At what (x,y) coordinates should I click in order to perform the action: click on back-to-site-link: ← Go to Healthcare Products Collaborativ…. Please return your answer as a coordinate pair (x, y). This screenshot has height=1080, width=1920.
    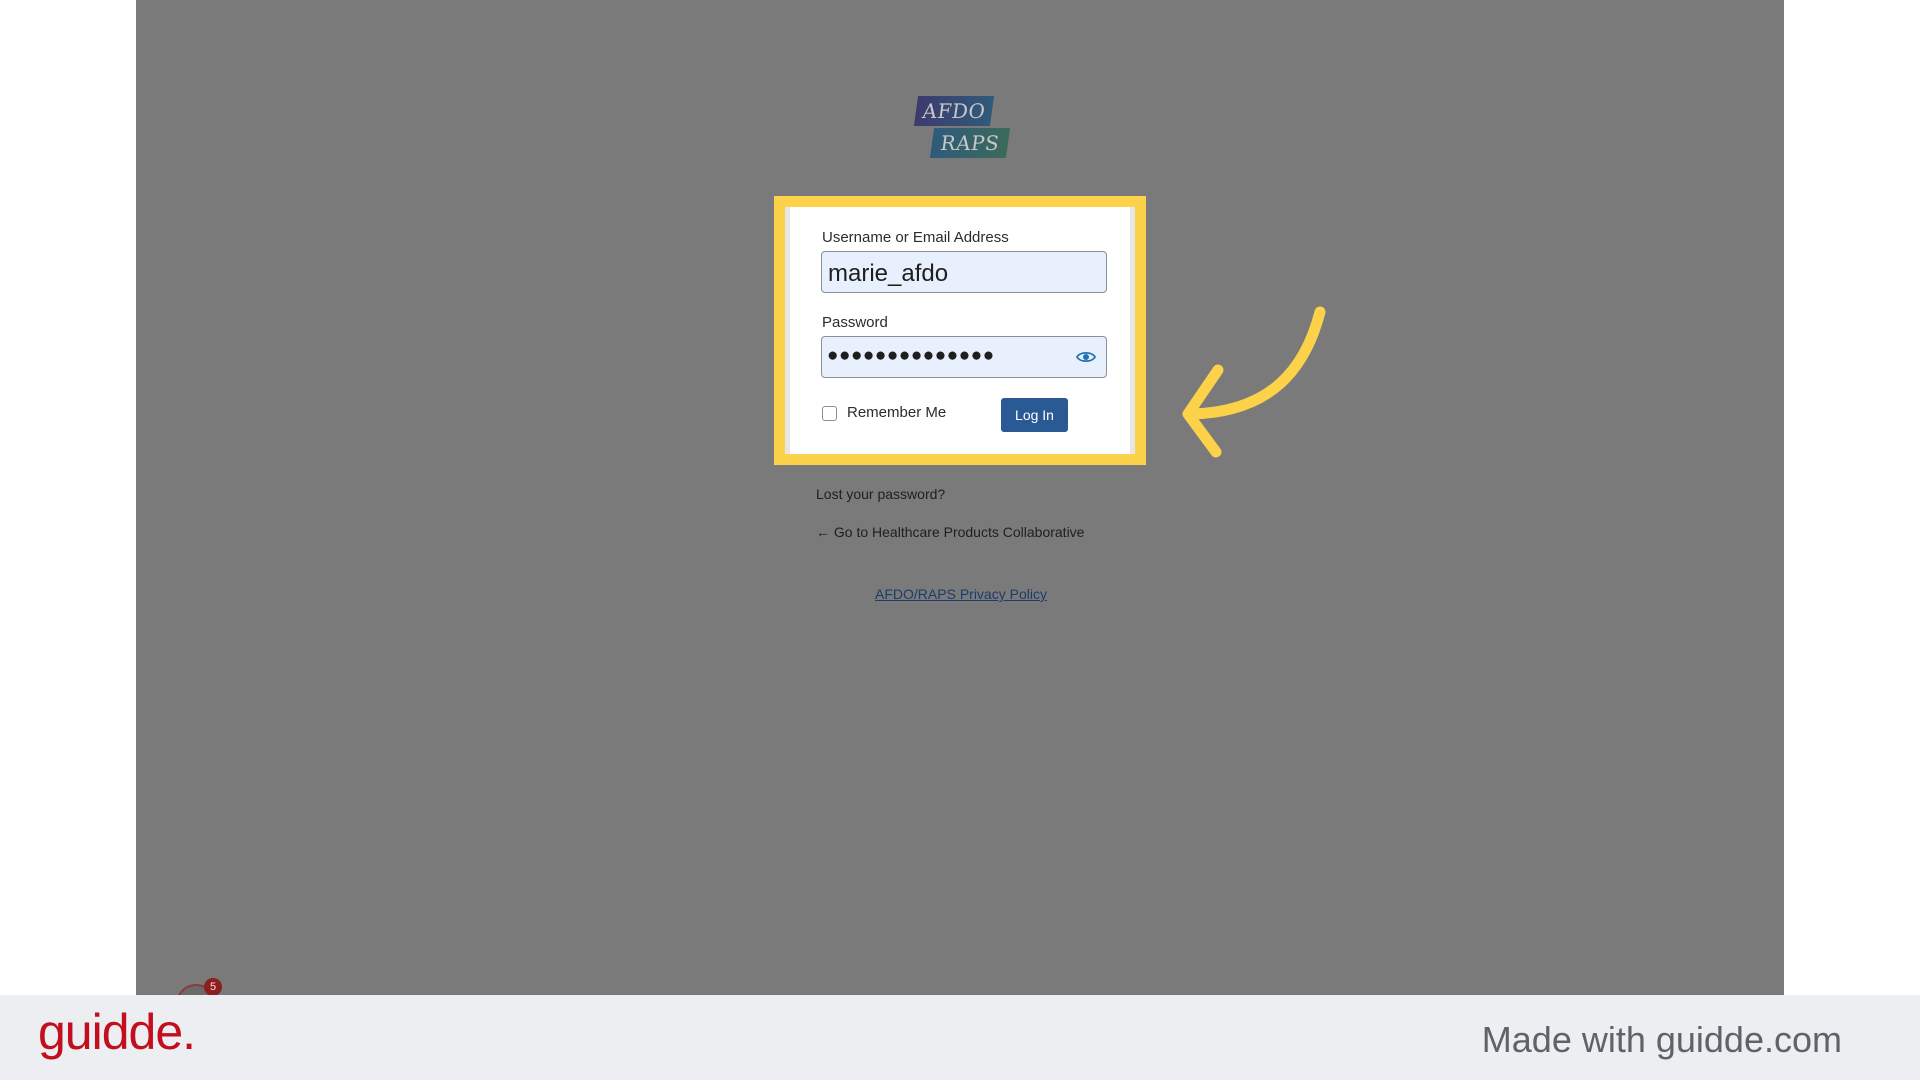
    Looking at the image, I should click on (950, 532).